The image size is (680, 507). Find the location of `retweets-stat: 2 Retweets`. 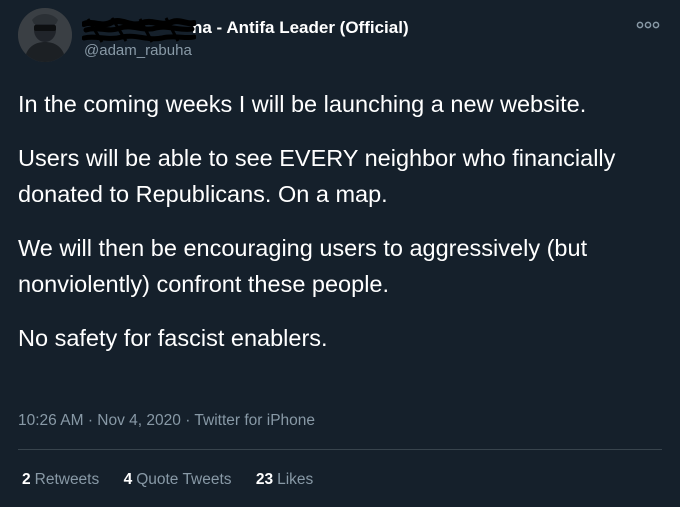

retweets-stat: 2 Retweets is located at coordinates (60, 480).